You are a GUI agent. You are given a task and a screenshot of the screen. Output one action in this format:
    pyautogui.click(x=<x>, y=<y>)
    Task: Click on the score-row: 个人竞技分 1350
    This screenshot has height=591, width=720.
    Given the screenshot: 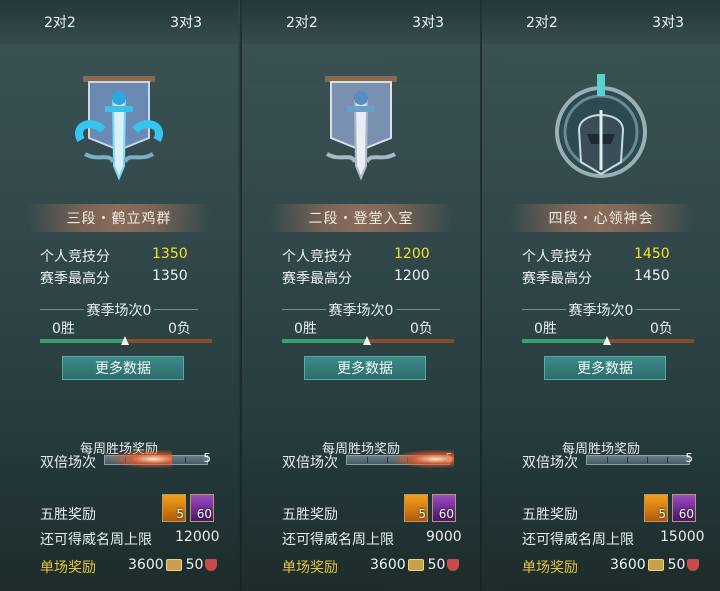 What is the action you would take?
    pyautogui.click(x=114, y=256)
    